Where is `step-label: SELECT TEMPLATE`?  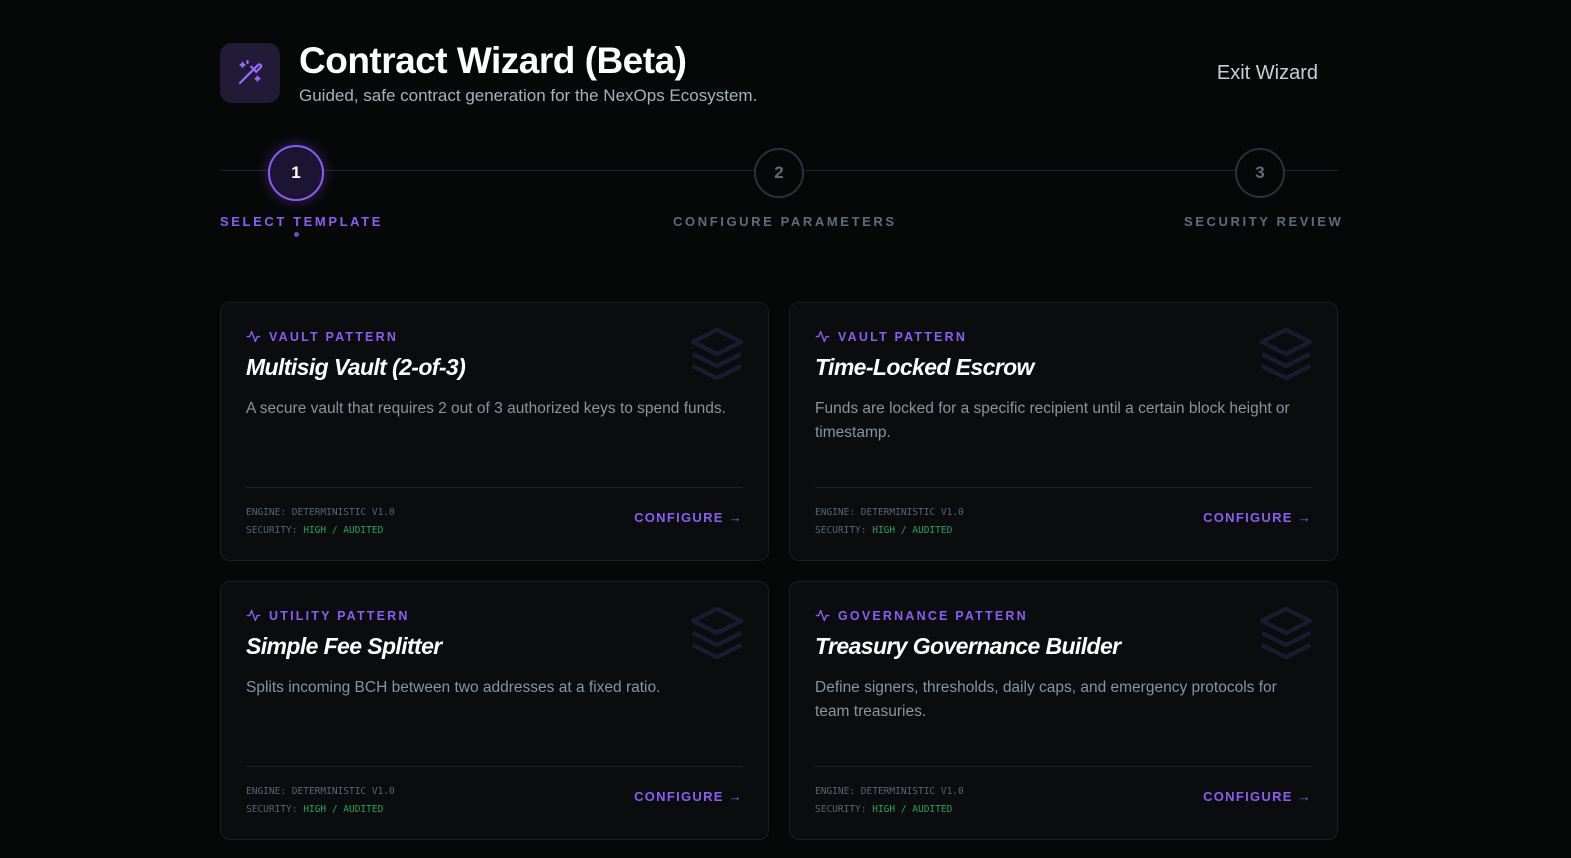 step-label: SELECT TEMPLATE is located at coordinates (301, 221).